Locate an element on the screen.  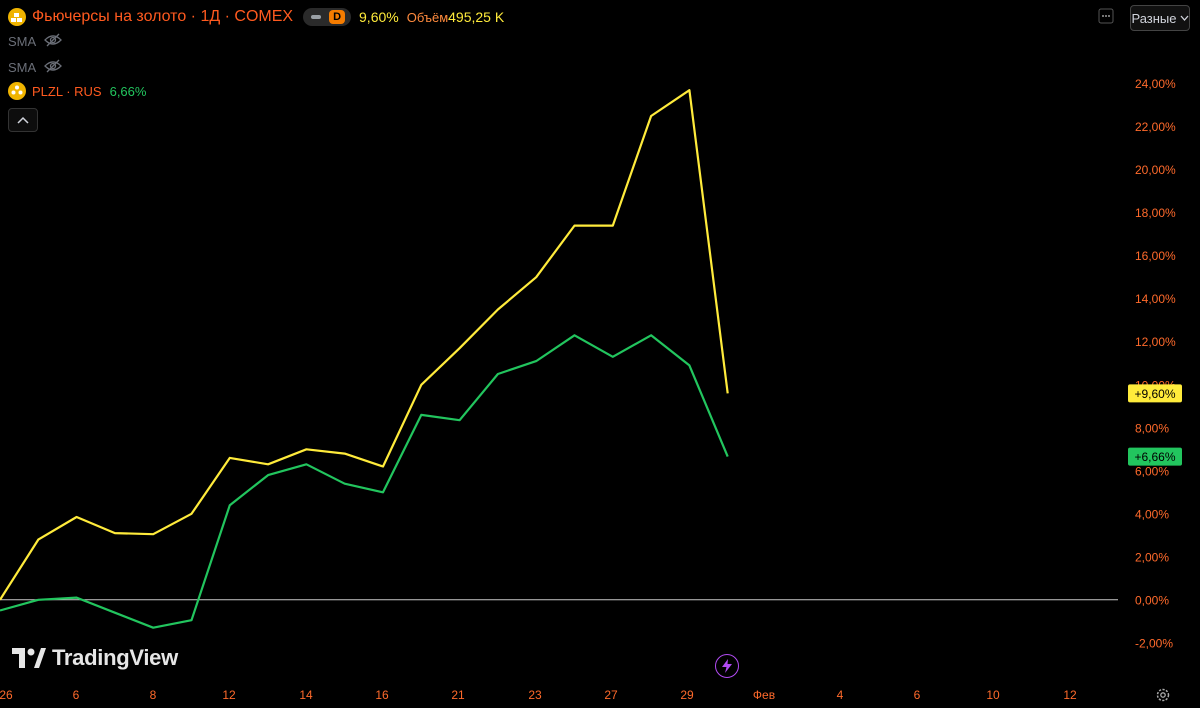
compare-symbol-name: PLZL · RUS is located at coordinates (67, 91).